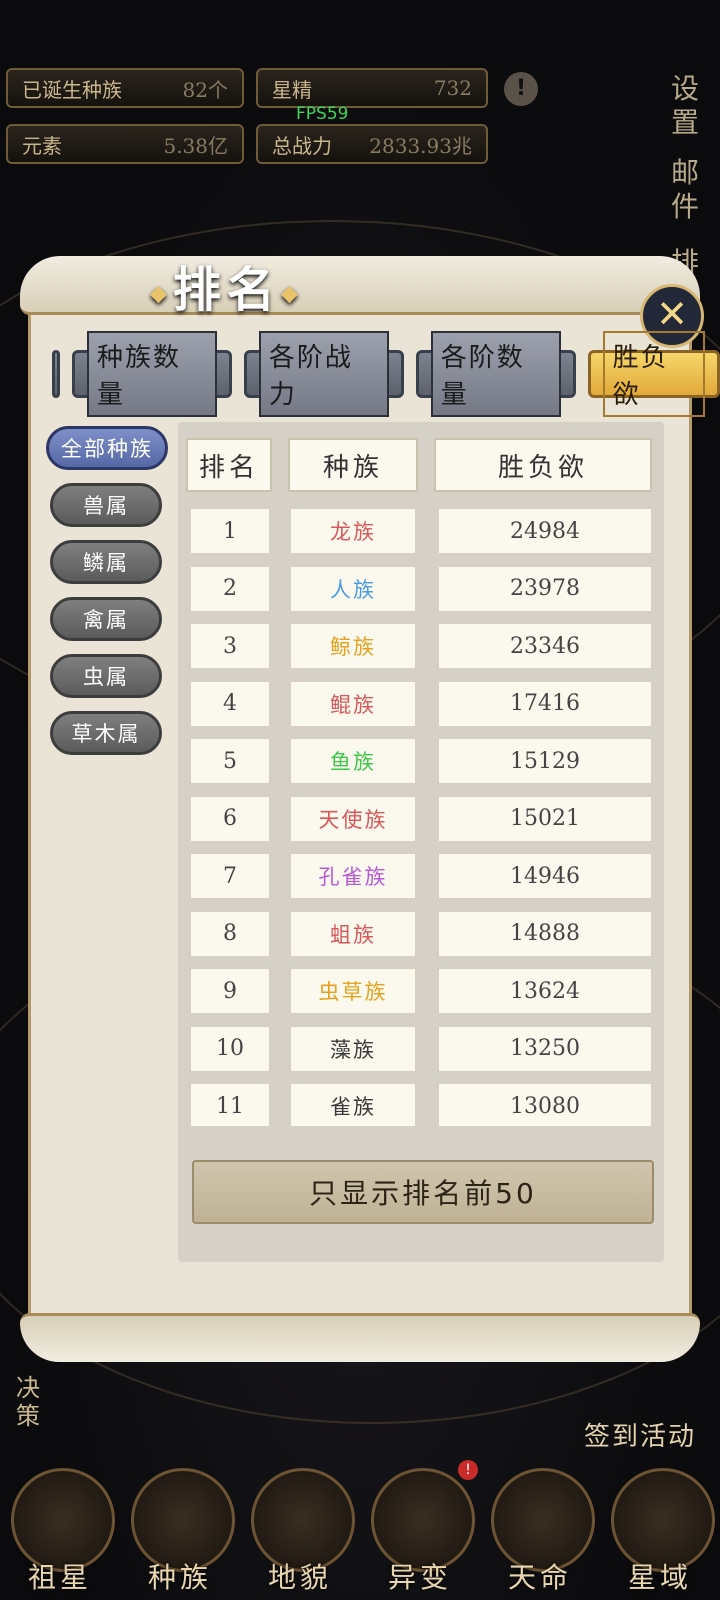 This screenshot has width=720, height=1600. What do you see at coordinates (545, 1048) in the screenshot?
I see `value-cell: 13250` at bounding box center [545, 1048].